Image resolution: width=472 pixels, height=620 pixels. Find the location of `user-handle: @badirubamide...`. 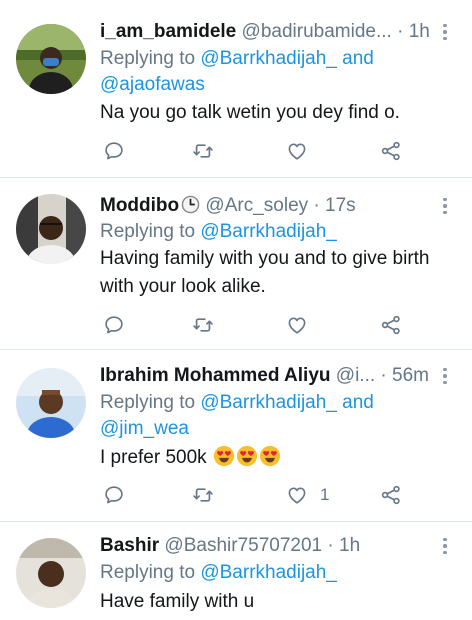

user-handle: @badirubamide... is located at coordinates (317, 31).